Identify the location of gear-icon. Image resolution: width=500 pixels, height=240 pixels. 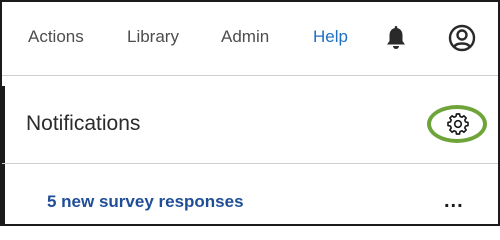
(458, 124).